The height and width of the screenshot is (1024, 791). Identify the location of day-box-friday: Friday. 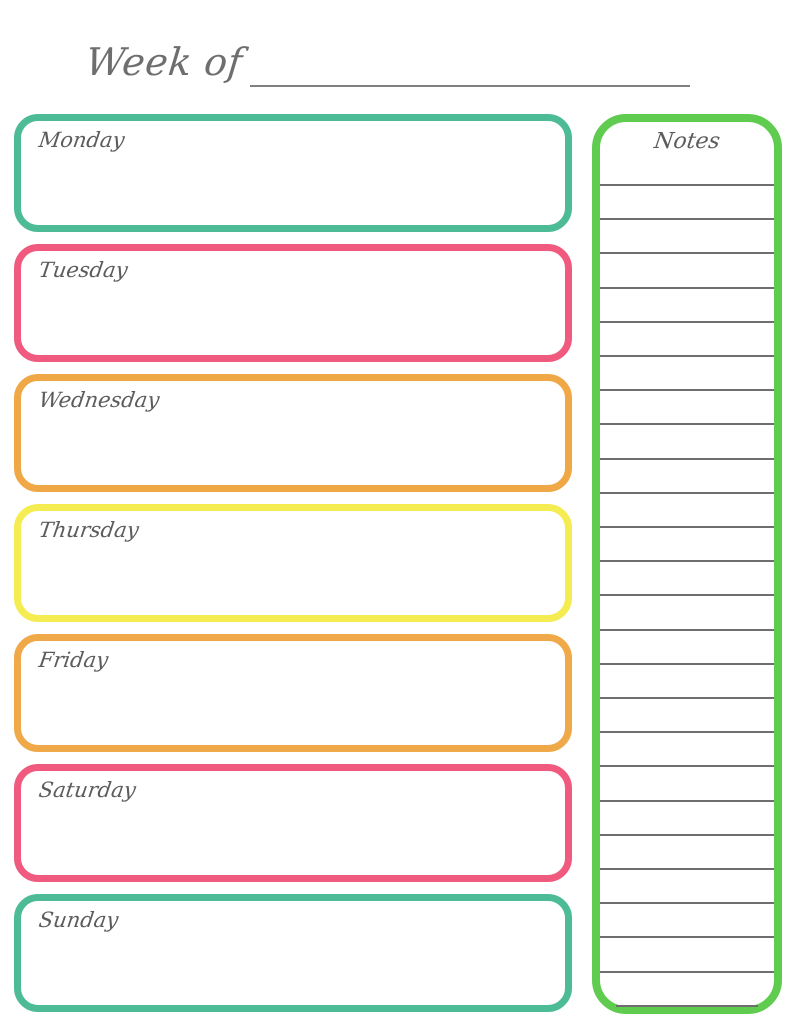
(293, 693).